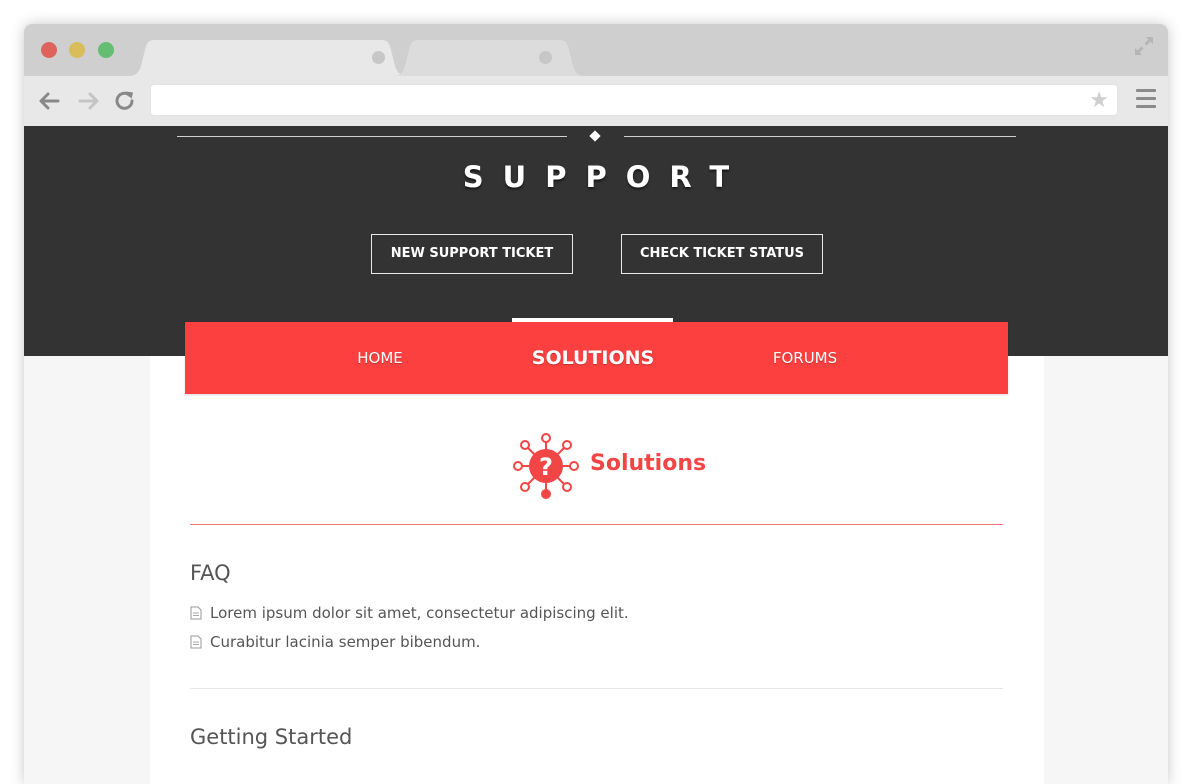 Image resolution: width=1193 pixels, height=784 pixels. Describe the element at coordinates (106, 50) in the screenshot. I see `maximize-window-button` at that location.